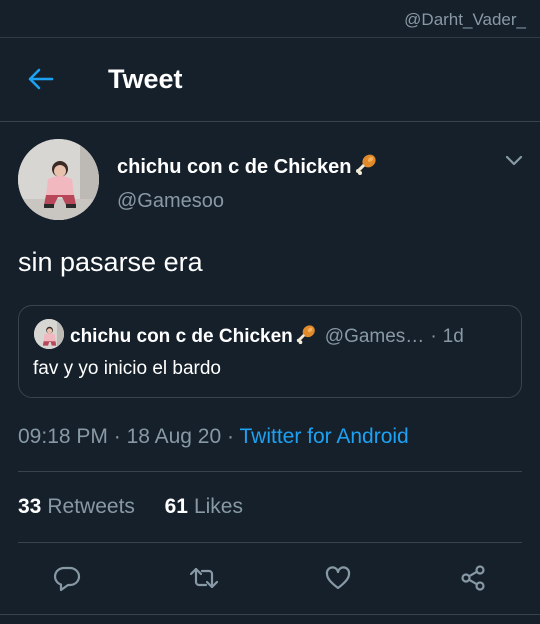 This screenshot has width=540, height=624. Describe the element at coordinates (174, 436) in the screenshot. I see `tweet-date: 18 Aug 20` at that location.